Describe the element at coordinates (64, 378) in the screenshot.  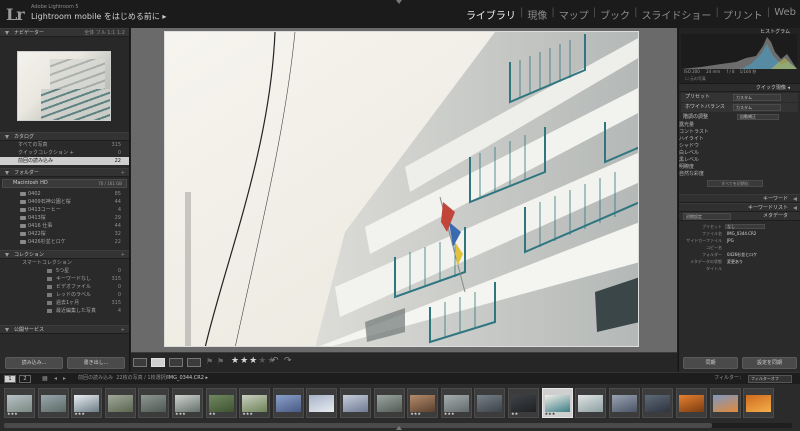
I see `forward-arrow-icon: ▸` at that location.